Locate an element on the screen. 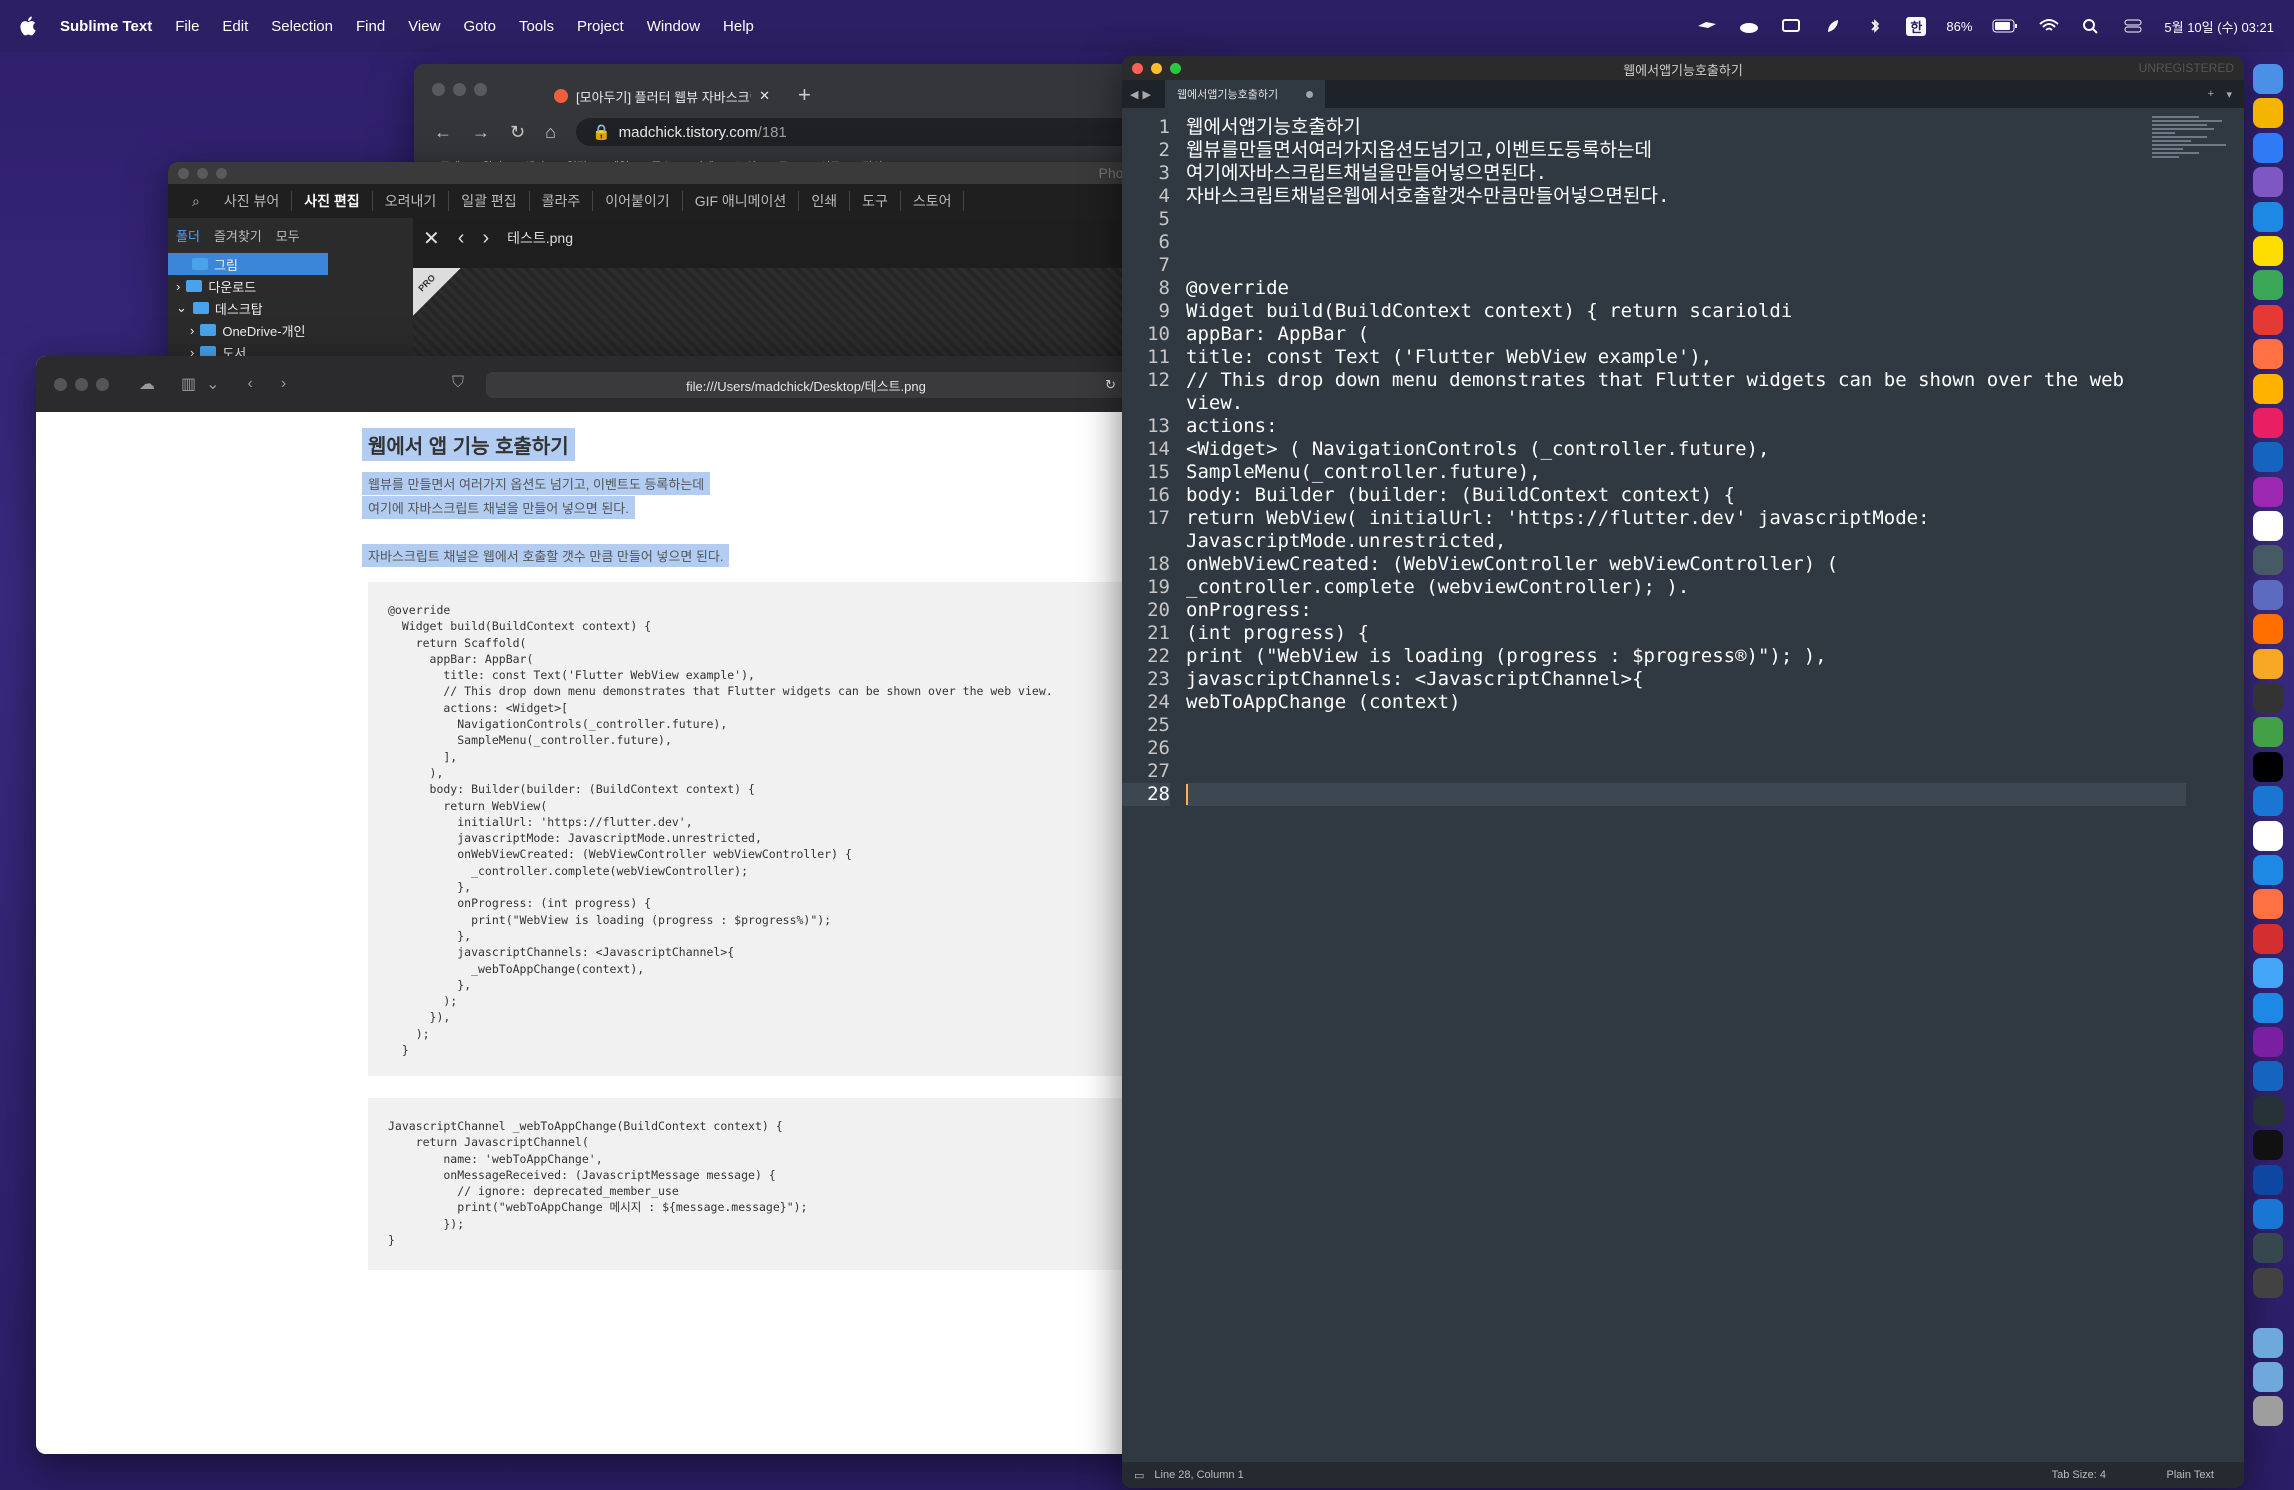  tab-nav-right-icon: ▶ is located at coordinates (1146, 94).